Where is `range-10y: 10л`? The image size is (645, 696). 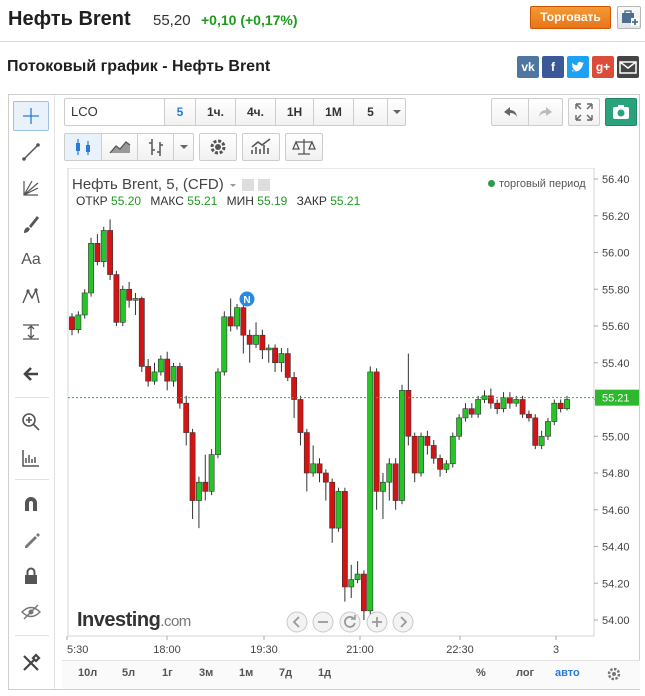
range-10y: 10л is located at coordinates (87, 673).